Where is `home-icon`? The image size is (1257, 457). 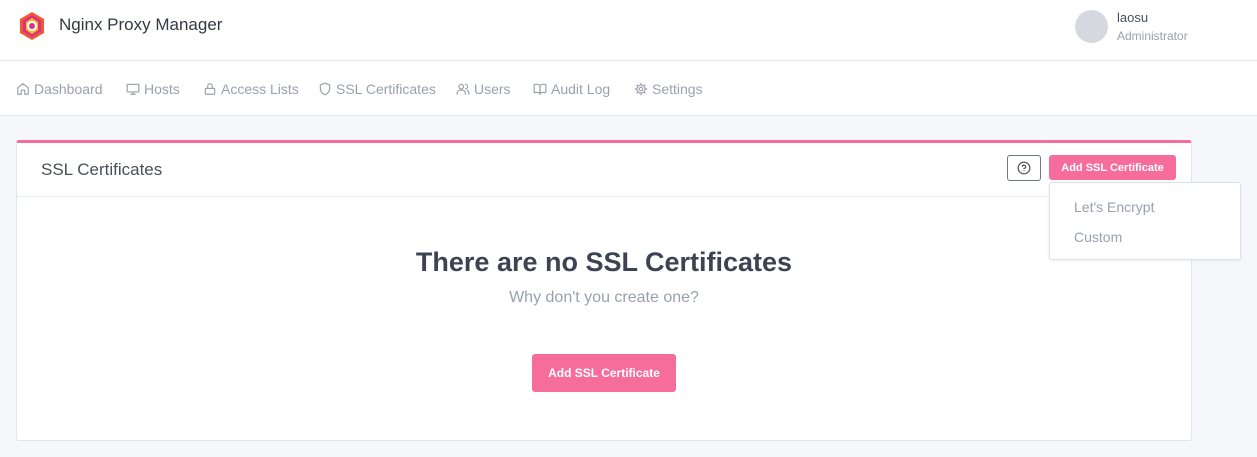
home-icon is located at coordinates (23, 88).